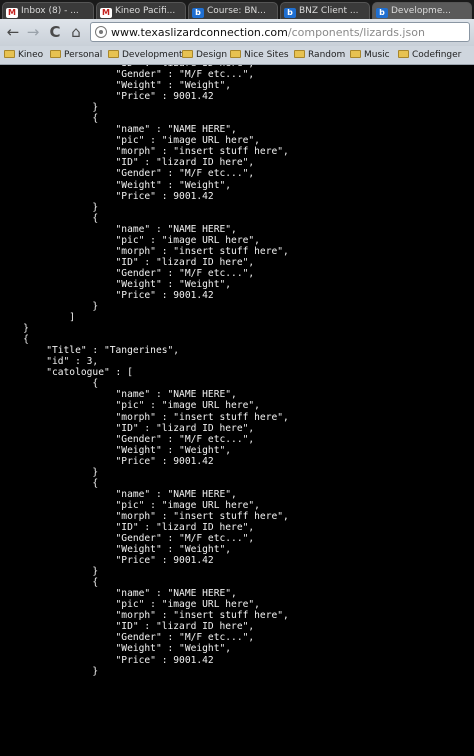  What do you see at coordinates (83, 55) in the screenshot?
I see `bookmark-label: Personal` at bounding box center [83, 55].